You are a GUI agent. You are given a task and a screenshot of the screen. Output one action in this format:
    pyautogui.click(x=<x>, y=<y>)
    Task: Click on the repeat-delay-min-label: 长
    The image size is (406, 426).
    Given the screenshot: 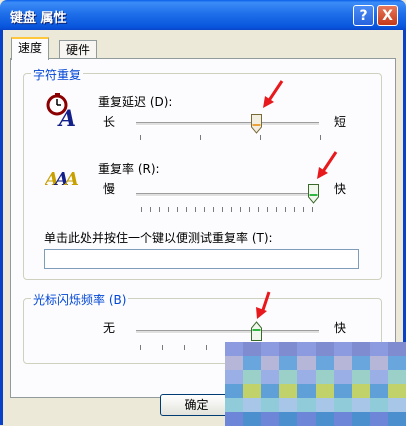 What is the action you would take?
    pyautogui.click(x=109, y=122)
    